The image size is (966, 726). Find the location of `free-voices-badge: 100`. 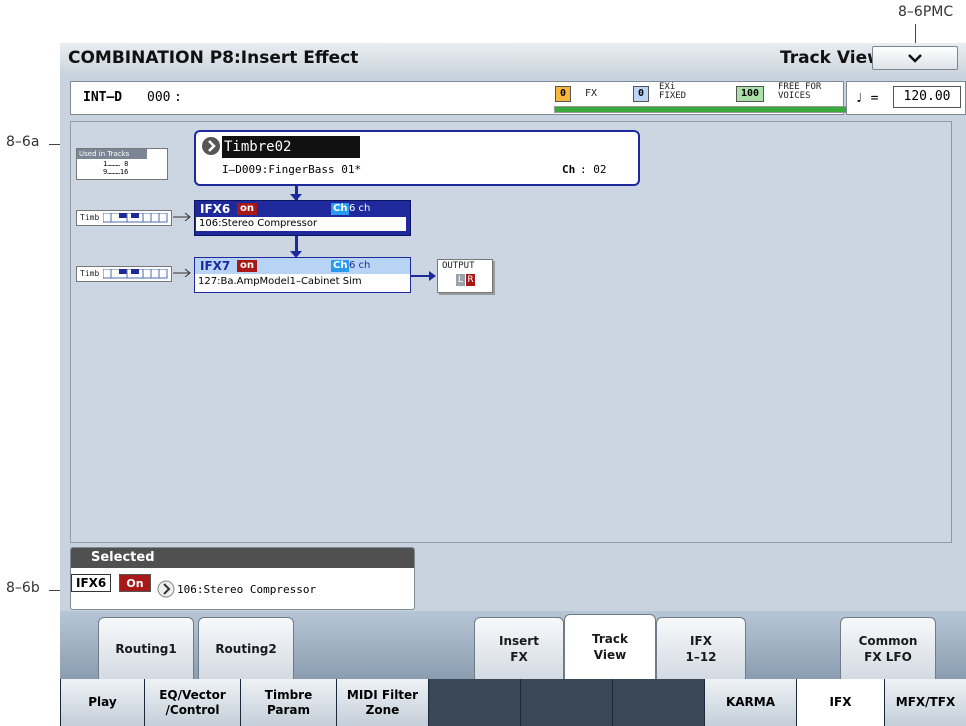

free-voices-badge: 100 is located at coordinates (750, 94).